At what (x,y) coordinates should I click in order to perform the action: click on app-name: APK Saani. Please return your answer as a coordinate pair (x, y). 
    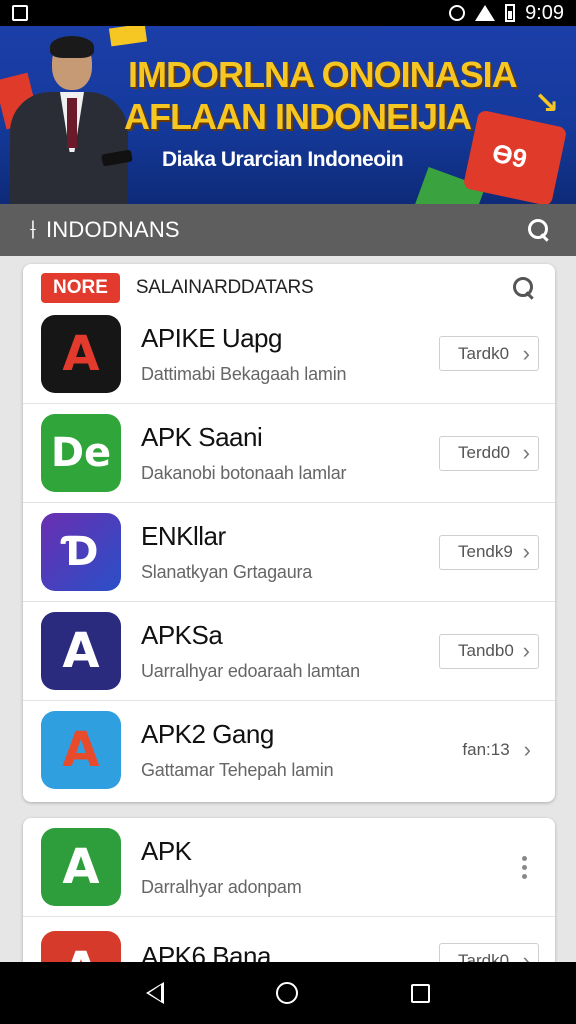
    Looking at the image, I should click on (202, 437).